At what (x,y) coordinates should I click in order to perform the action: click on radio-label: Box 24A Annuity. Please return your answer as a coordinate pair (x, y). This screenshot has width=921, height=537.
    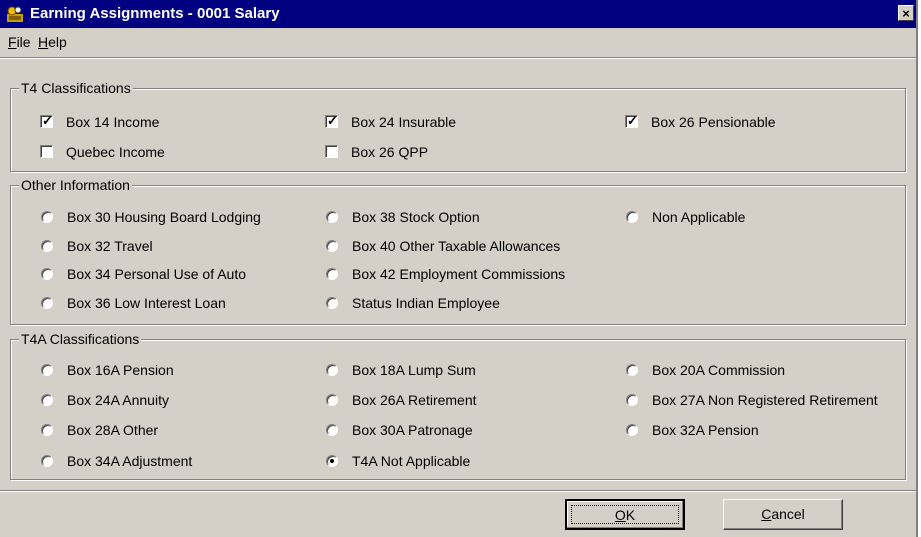
    Looking at the image, I should click on (118, 400).